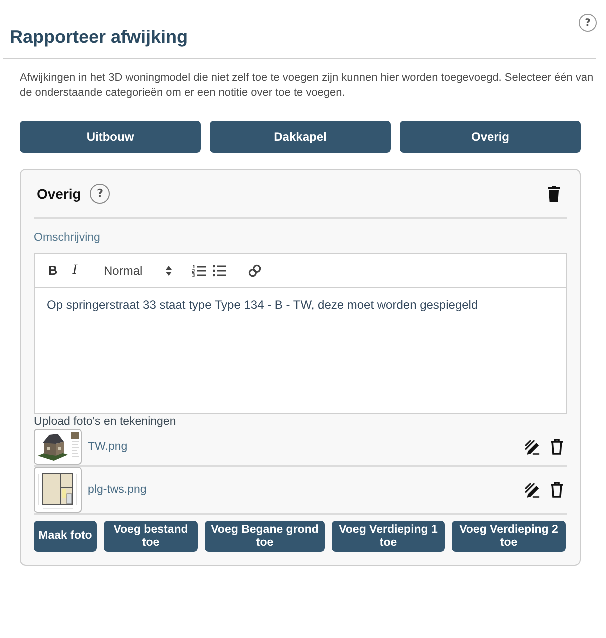 The height and width of the screenshot is (638, 606). What do you see at coordinates (59, 194) in the screenshot?
I see `card-title: Overig` at bounding box center [59, 194].